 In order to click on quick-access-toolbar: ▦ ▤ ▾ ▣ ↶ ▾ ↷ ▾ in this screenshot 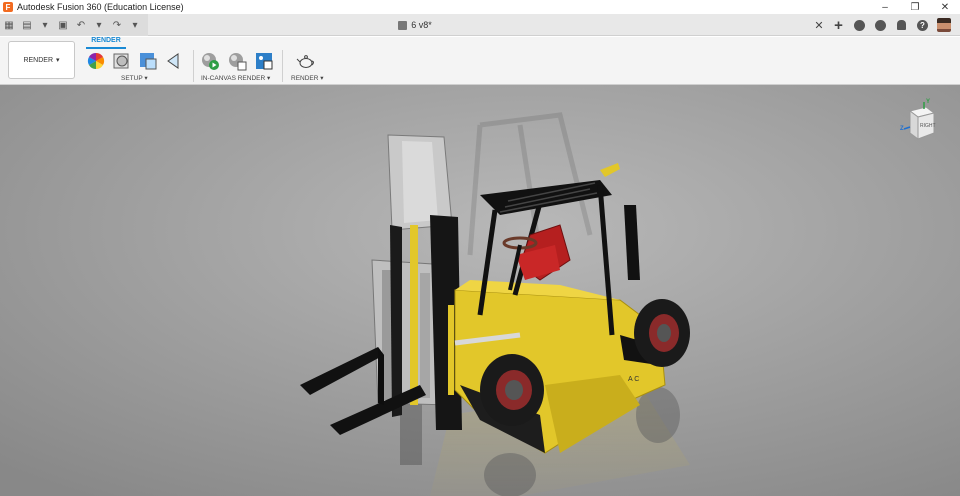, I will do `click(74, 25)`.